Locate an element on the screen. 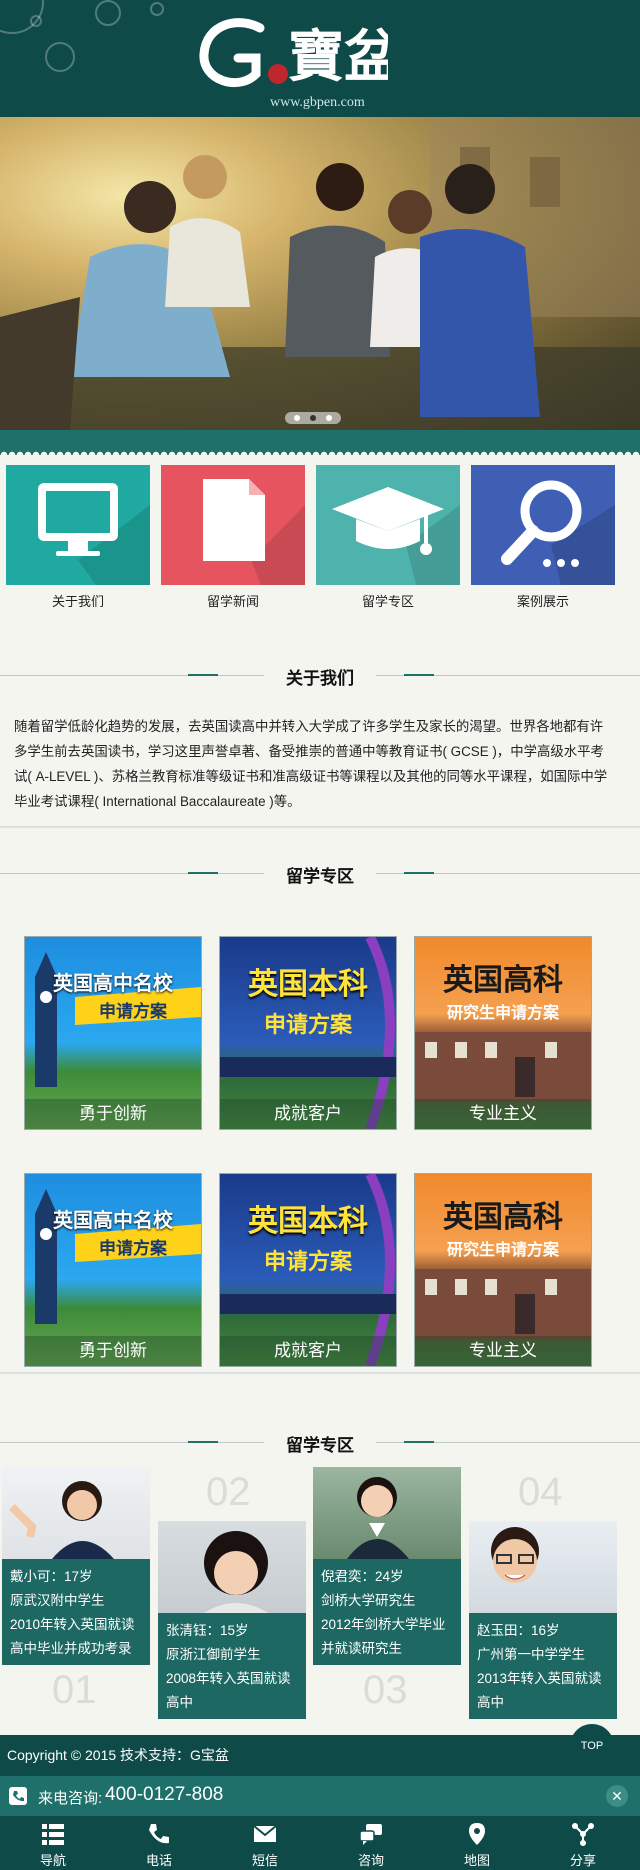  logo-text: 寶盆 is located at coordinates (338, 58).